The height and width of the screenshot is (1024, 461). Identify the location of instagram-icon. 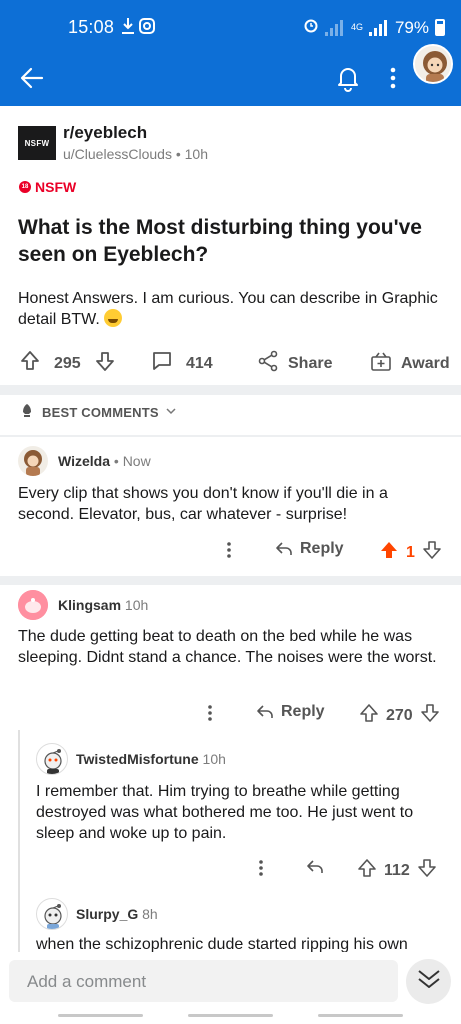
(147, 28).